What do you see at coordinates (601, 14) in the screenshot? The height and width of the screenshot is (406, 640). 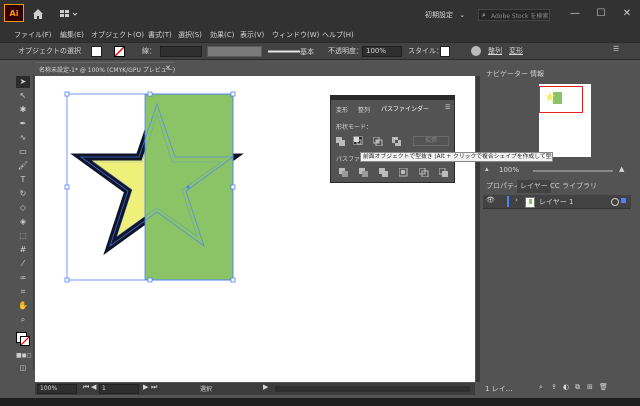 I see `maximize-button: ☐` at bounding box center [601, 14].